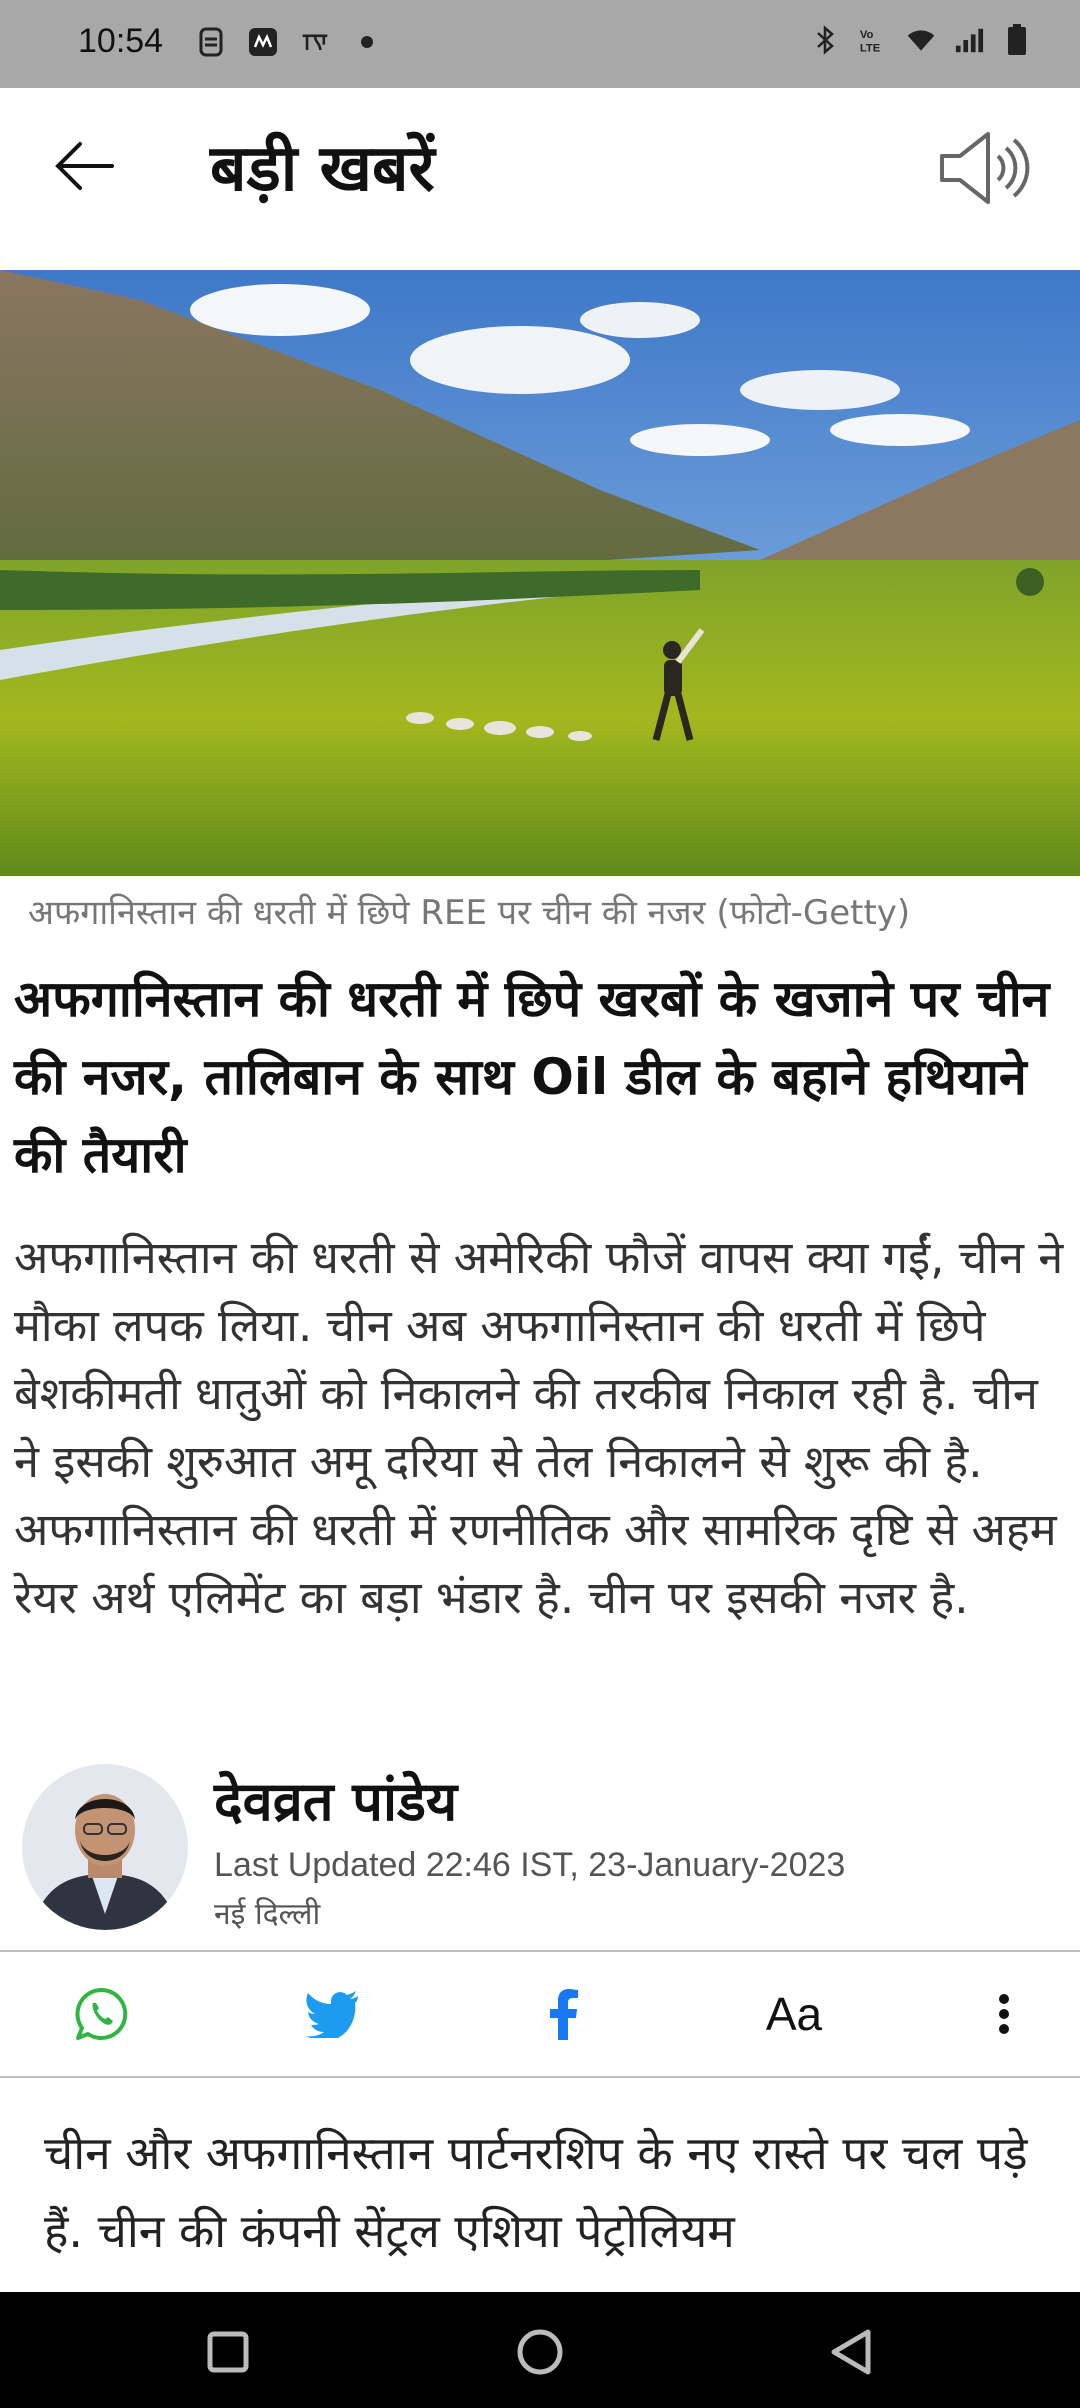  What do you see at coordinates (540, 179) in the screenshot?
I see `app-bar: बड़ी खबरें` at bounding box center [540, 179].